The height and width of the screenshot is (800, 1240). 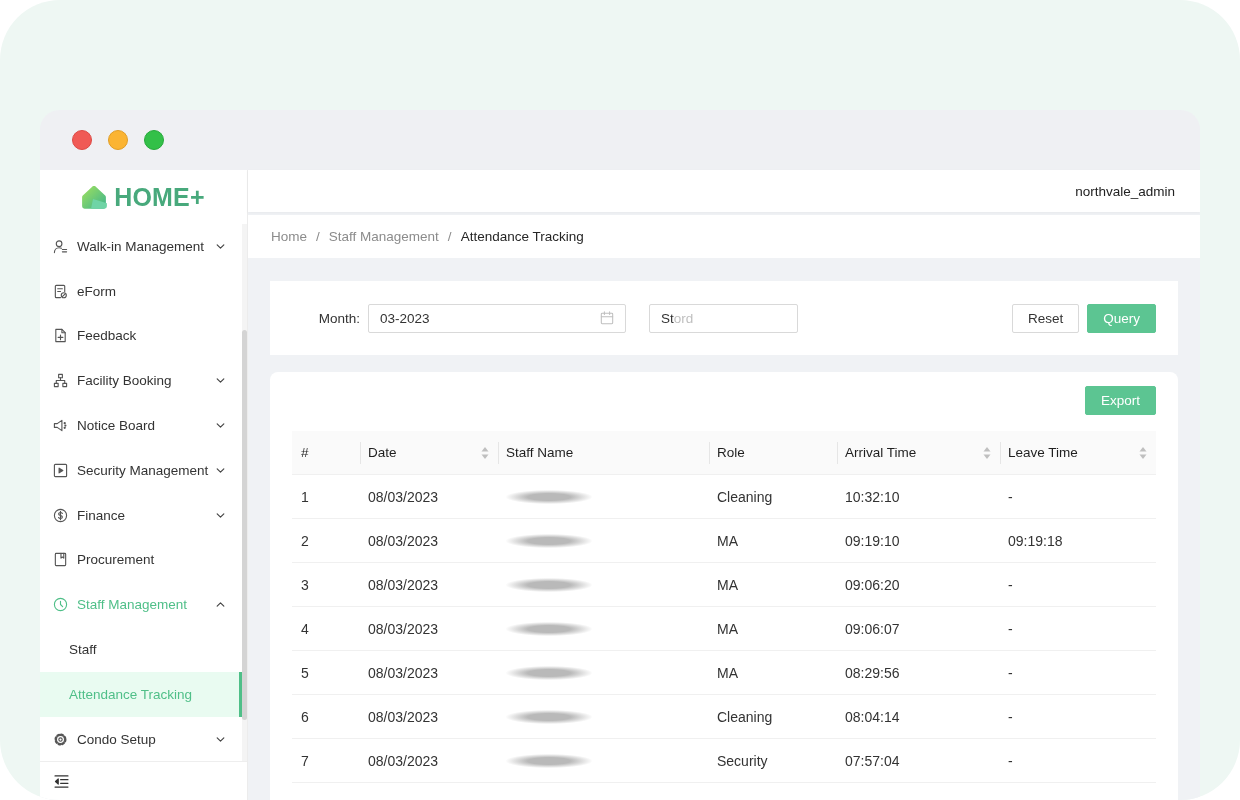 I want to click on breadcrumb-link: Home, so click(x=289, y=236).